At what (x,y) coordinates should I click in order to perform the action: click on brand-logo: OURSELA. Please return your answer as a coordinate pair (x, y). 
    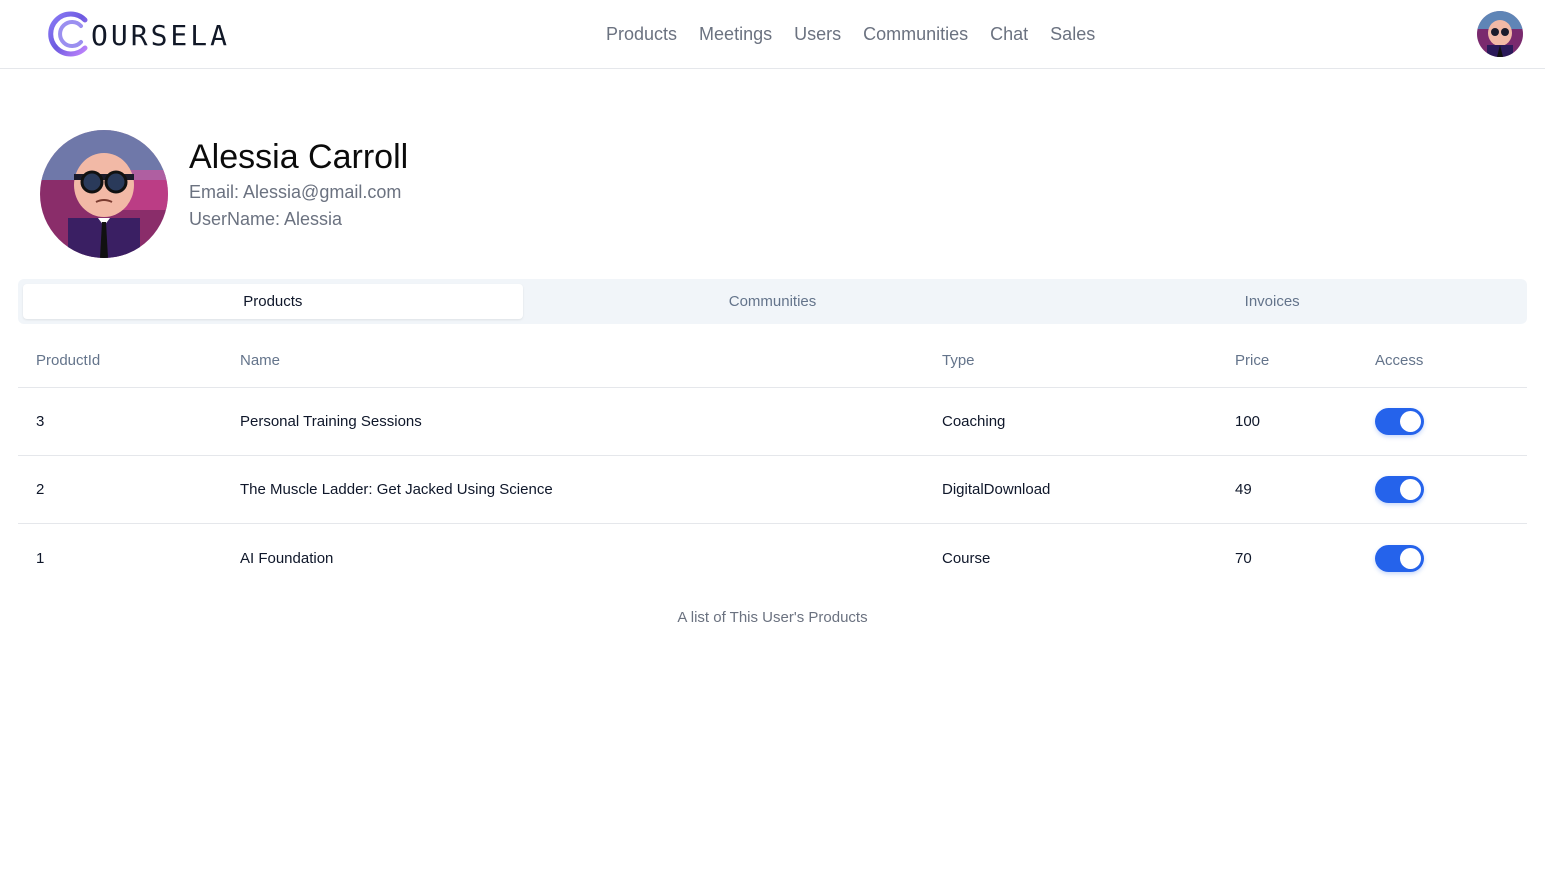
    Looking at the image, I should click on (137, 34).